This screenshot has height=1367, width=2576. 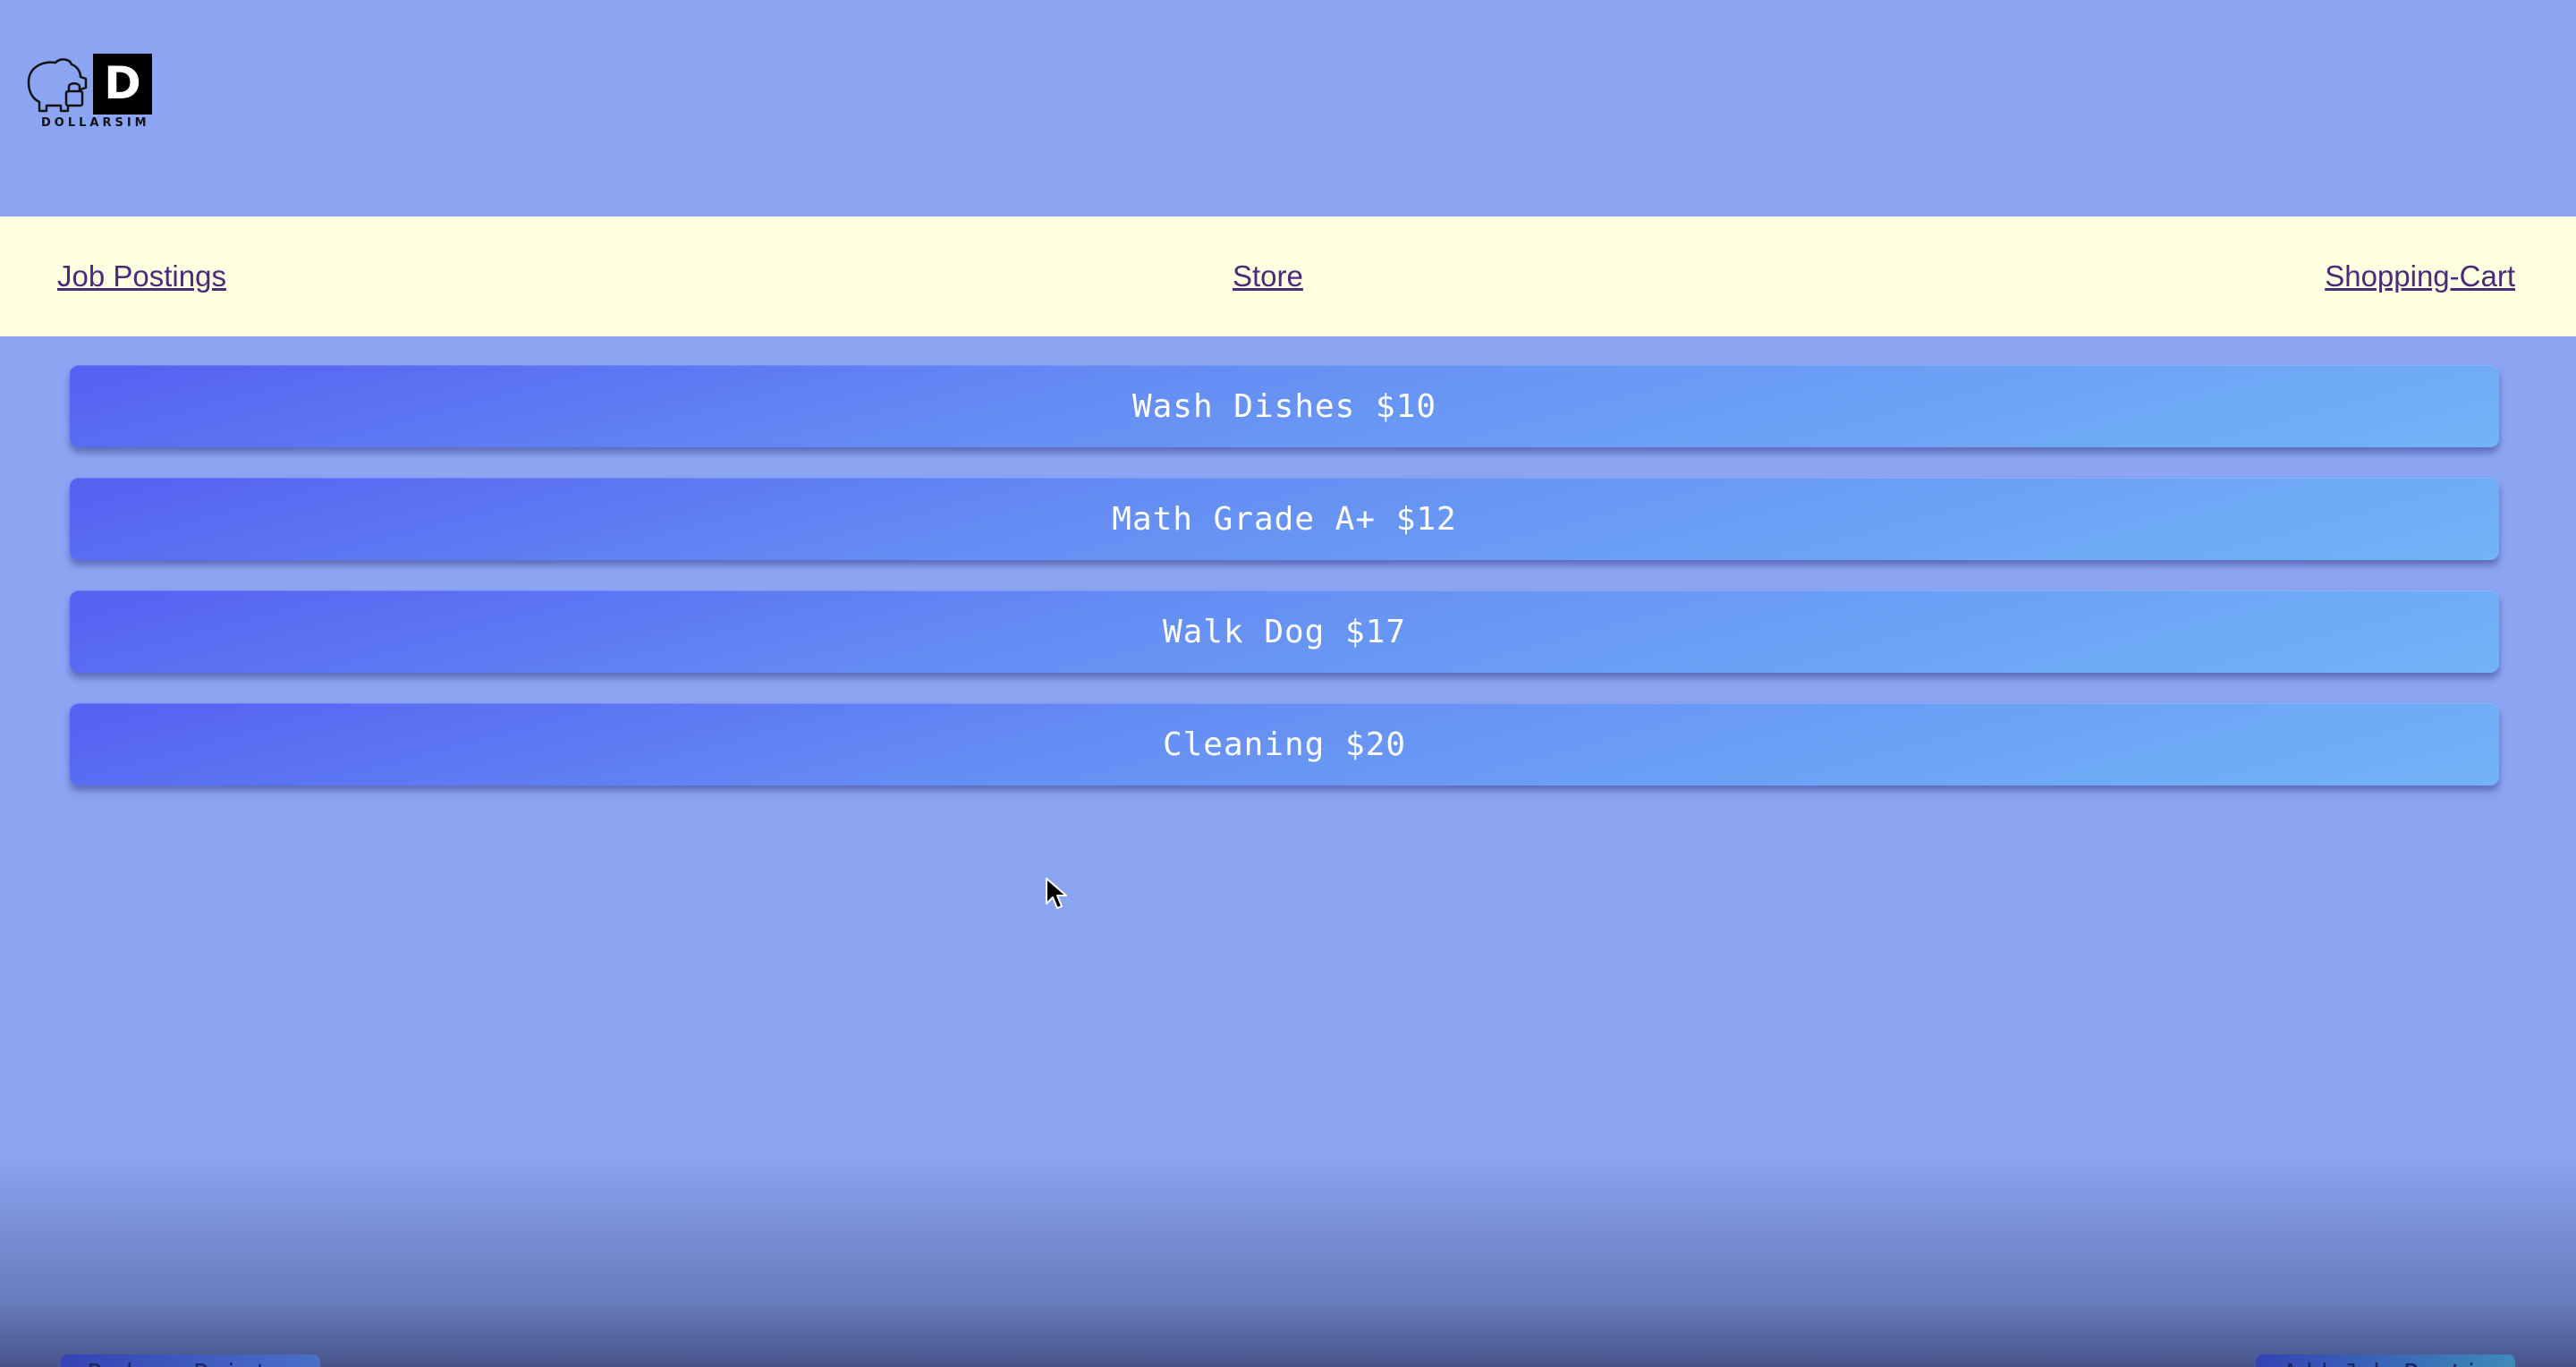 I want to click on job-label: Cleaning $20, so click(x=1284, y=744).